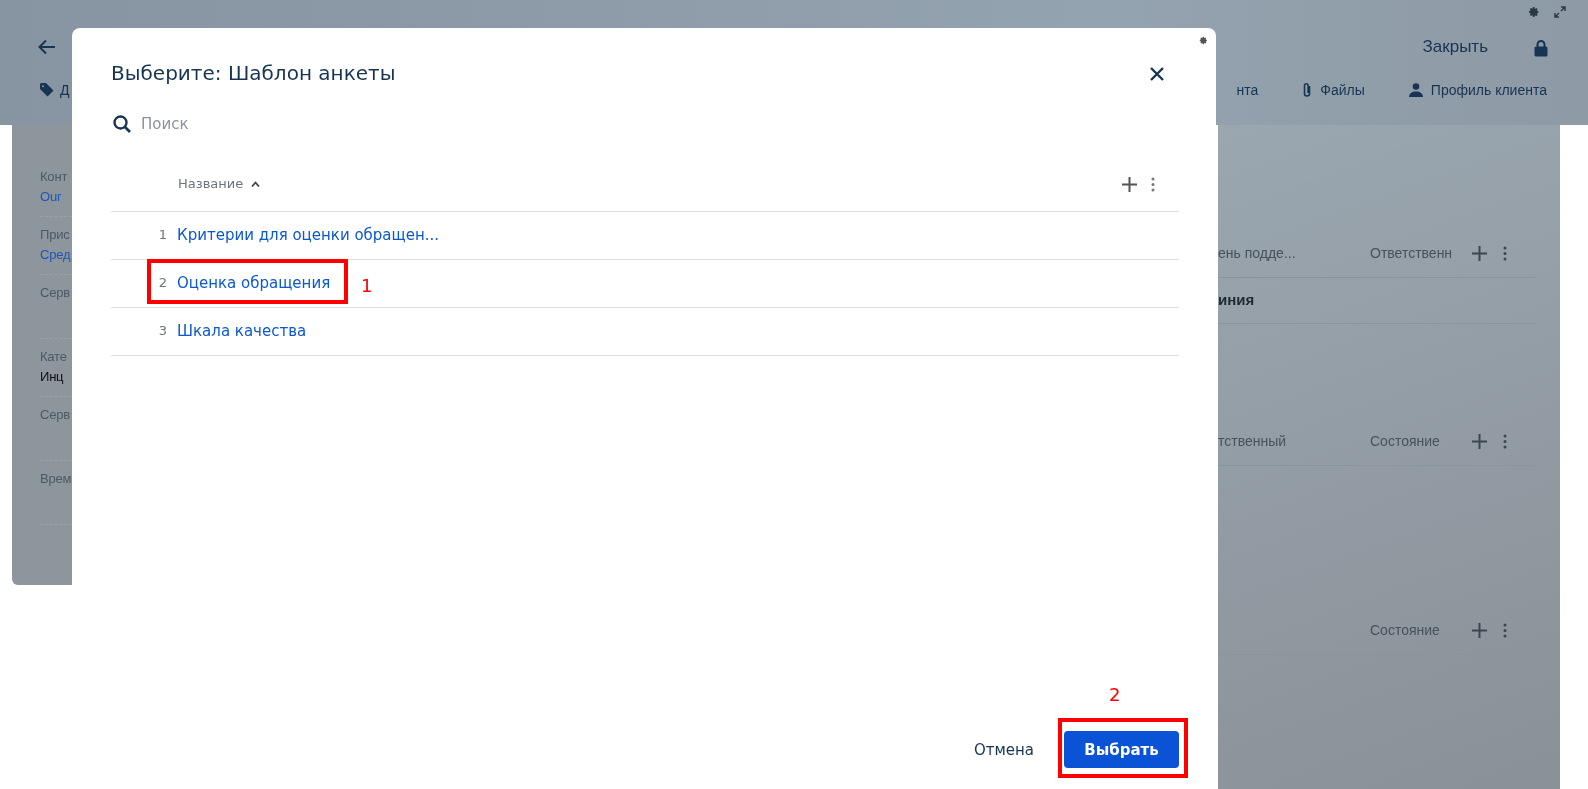 Image resolution: width=1588 pixels, height=789 pixels. I want to click on cancel-button: Отмена, so click(1003, 749).